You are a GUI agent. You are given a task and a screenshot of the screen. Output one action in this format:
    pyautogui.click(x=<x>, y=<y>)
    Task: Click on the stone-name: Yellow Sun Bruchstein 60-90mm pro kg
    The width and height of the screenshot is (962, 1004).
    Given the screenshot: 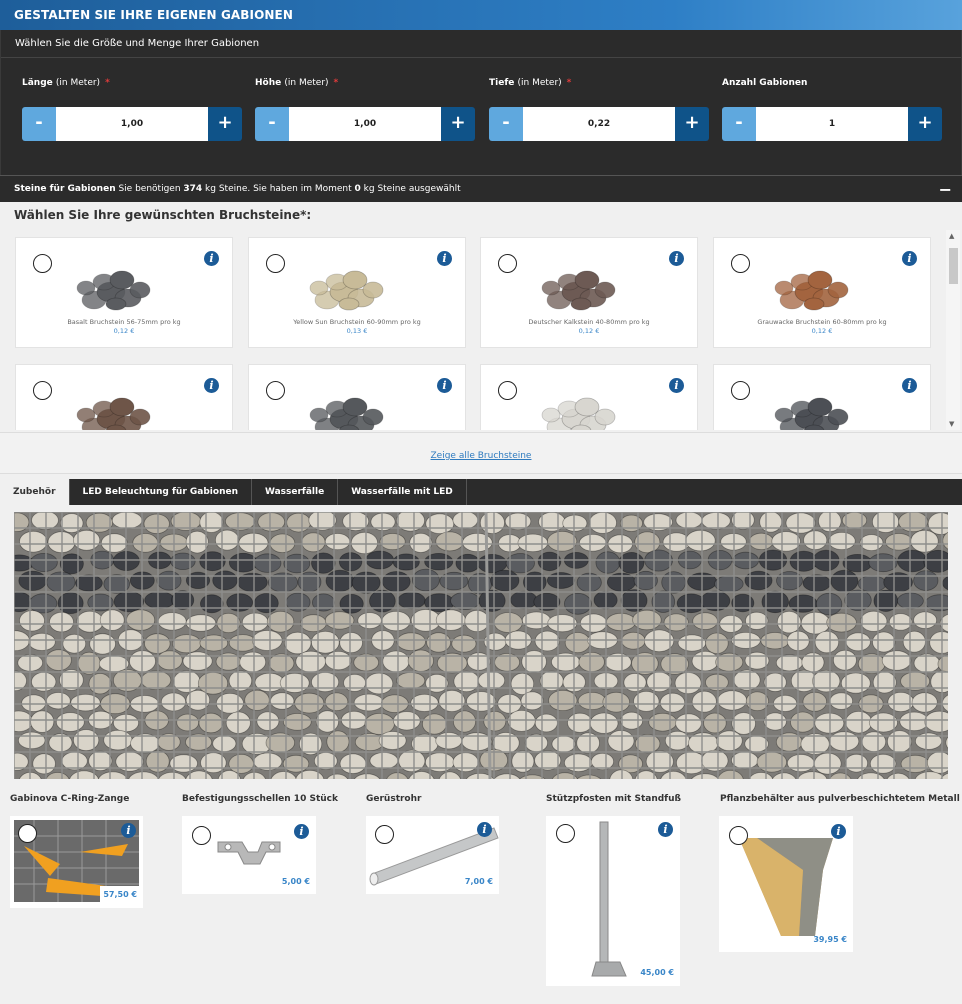 What is the action you would take?
    pyautogui.click(x=357, y=322)
    